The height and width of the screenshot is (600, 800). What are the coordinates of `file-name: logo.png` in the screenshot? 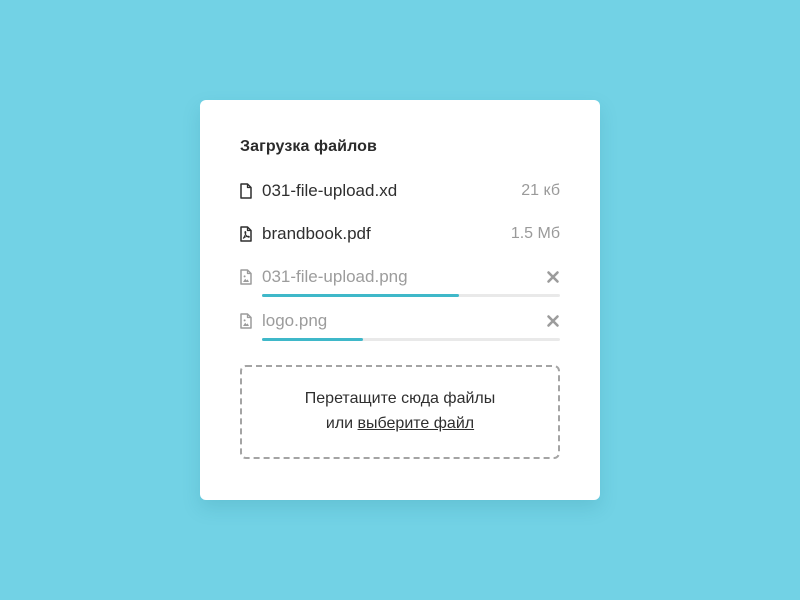 It's located at (295, 320).